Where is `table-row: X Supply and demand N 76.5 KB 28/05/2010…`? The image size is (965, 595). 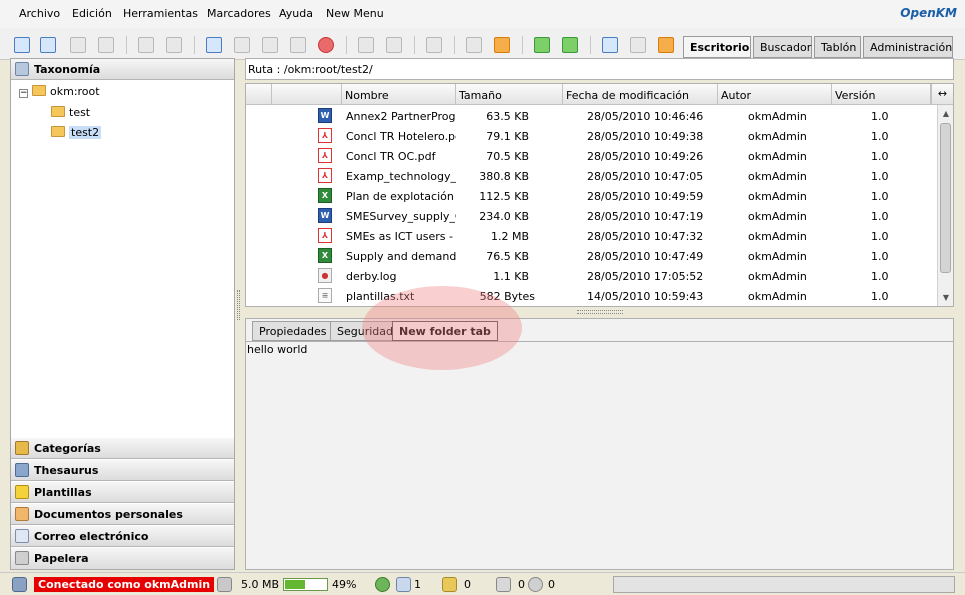 table-row: X Supply and demand N 76.5 KB 28/05/2010… is located at coordinates (591, 256).